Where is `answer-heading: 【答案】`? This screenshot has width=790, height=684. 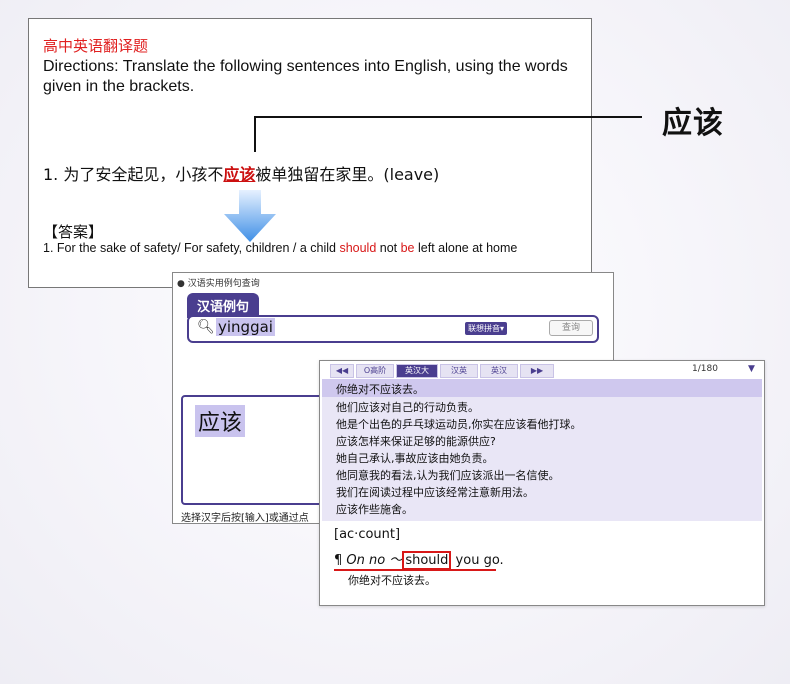 answer-heading: 【答案】 is located at coordinates (73, 232).